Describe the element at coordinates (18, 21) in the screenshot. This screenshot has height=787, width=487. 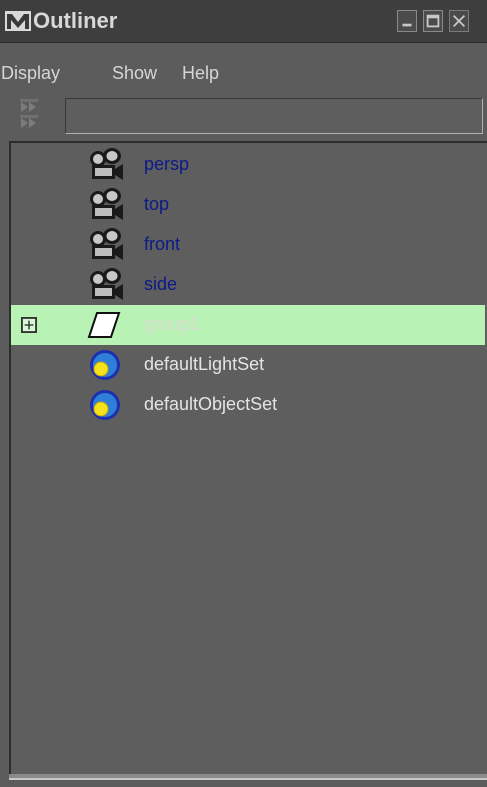
I see `maya-logo-icon` at that location.